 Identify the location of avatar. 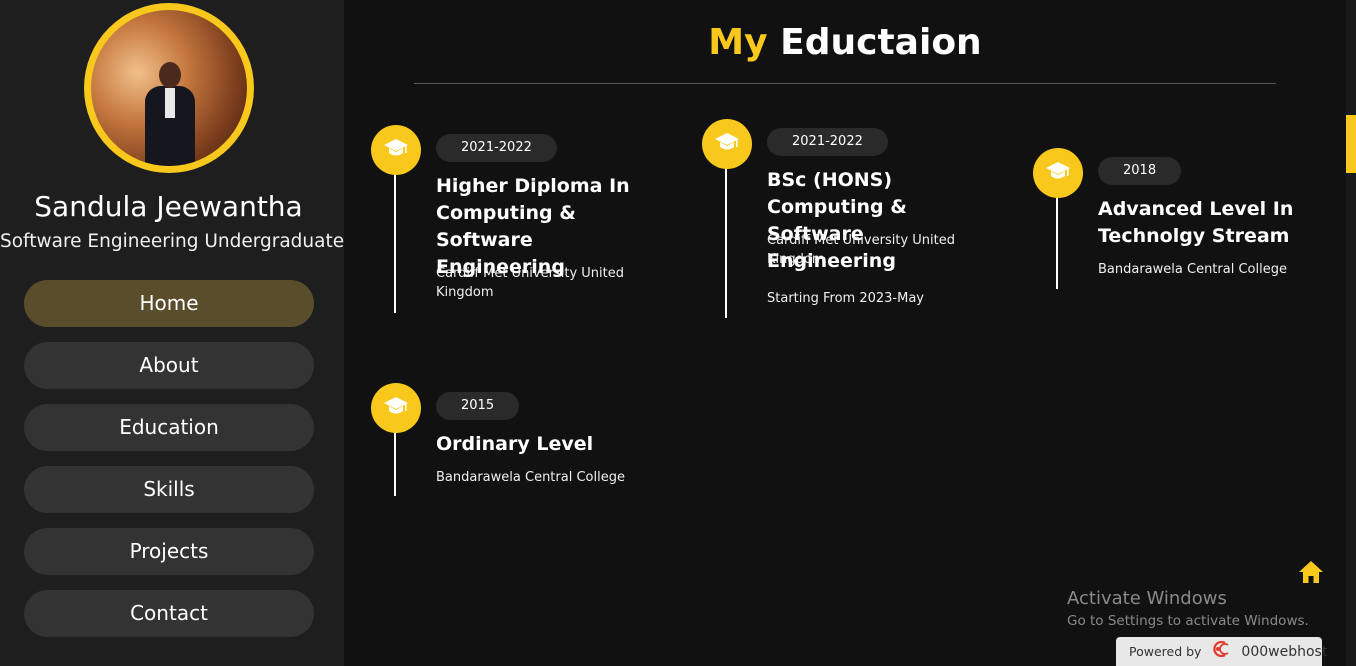
(169, 88).